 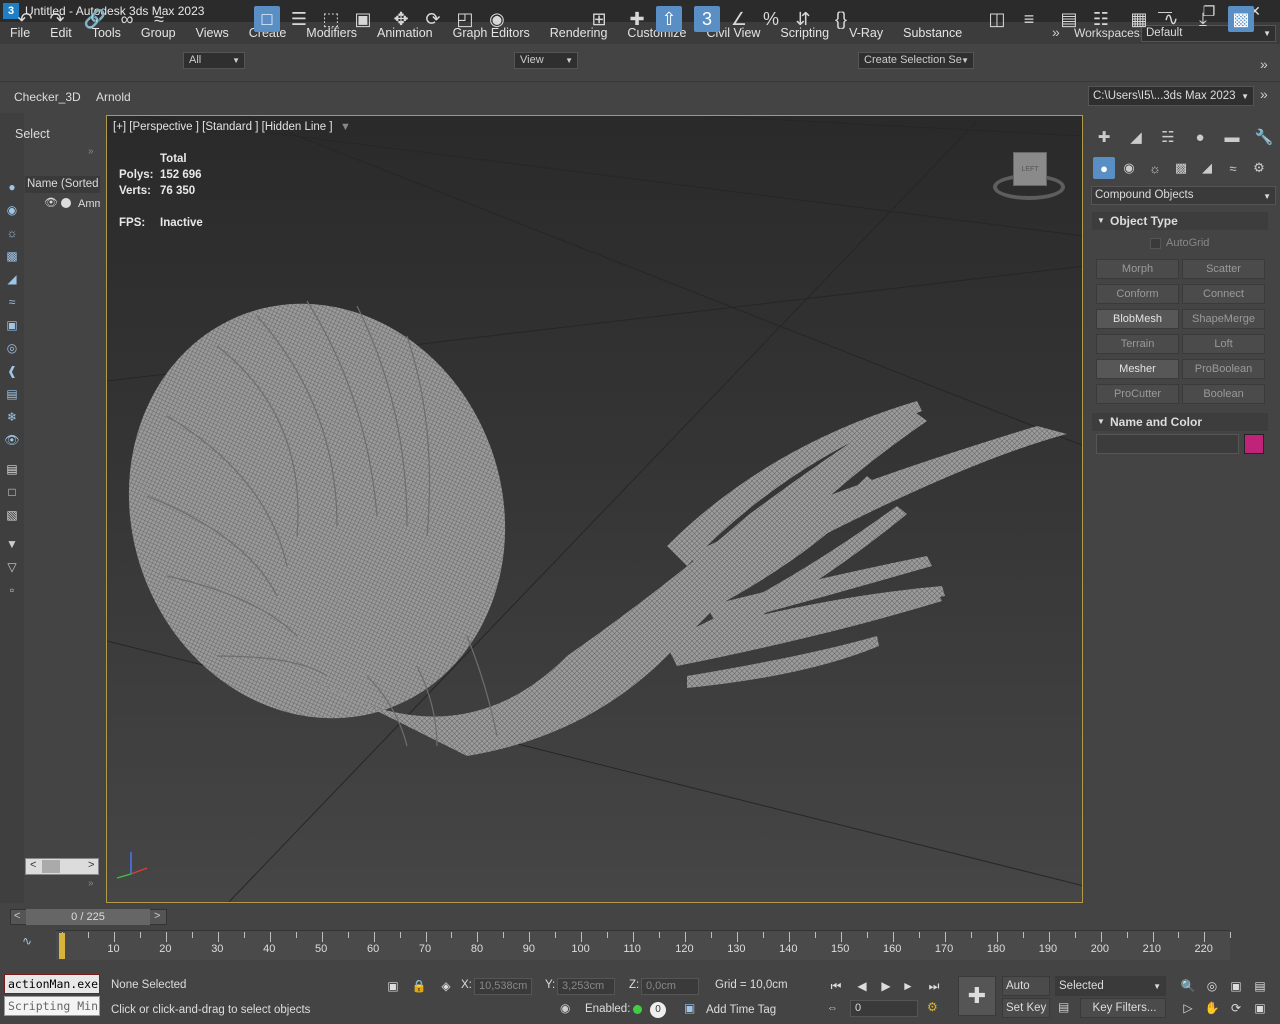 What do you see at coordinates (1180, 221) in the screenshot?
I see `object-type-rollout-header: ▼ Object Type` at bounding box center [1180, 221].